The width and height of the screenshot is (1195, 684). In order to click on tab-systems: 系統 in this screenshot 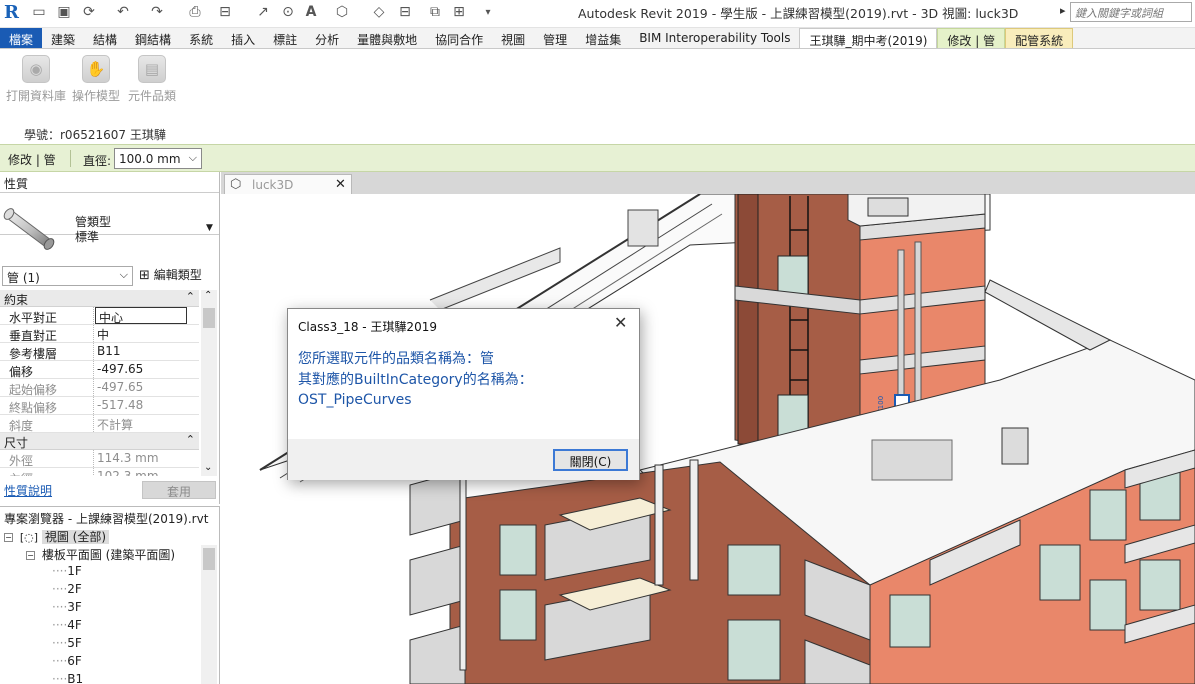, I will do `click(201, 38)`.